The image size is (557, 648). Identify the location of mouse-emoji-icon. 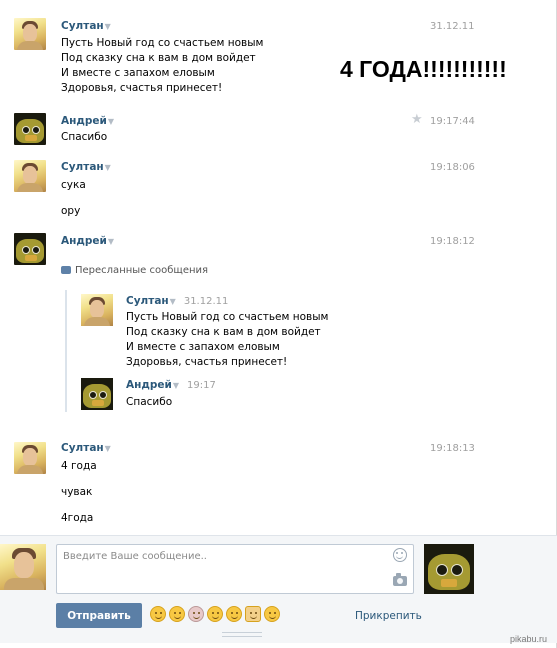
(196, 614).